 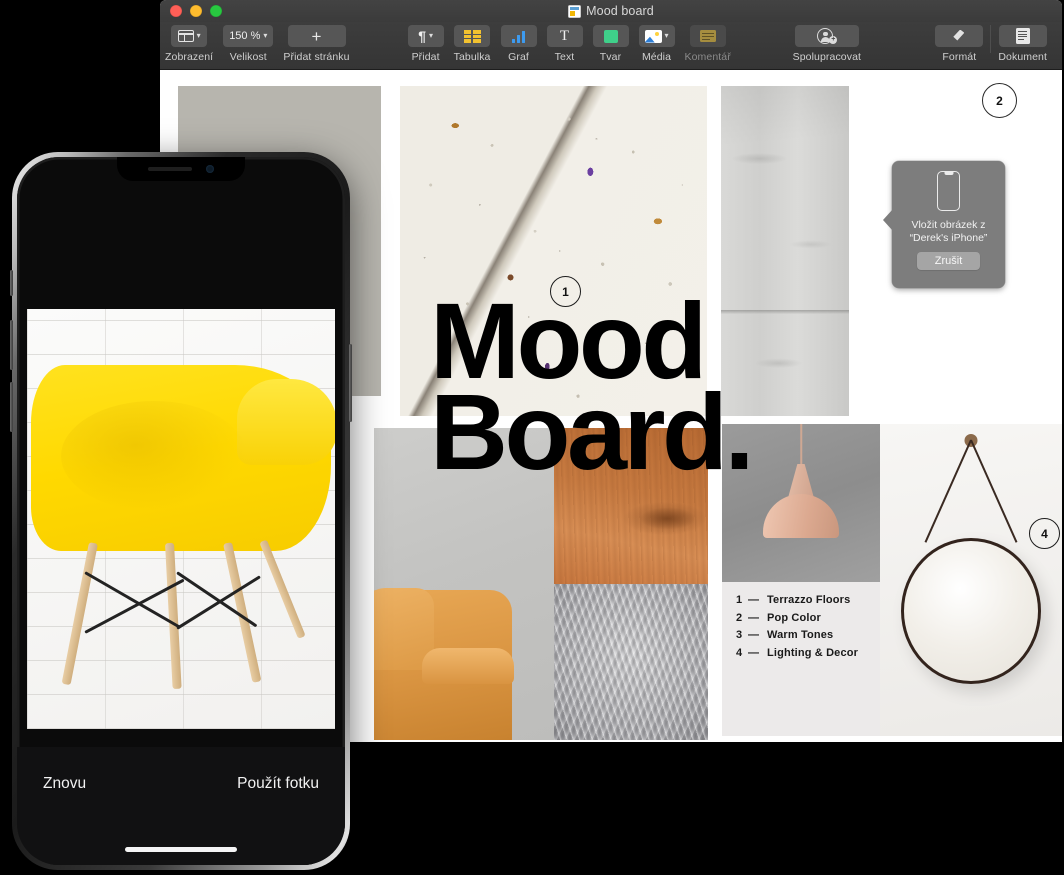 I want to click on iphone-device-icon, so click(x=948, y=191).